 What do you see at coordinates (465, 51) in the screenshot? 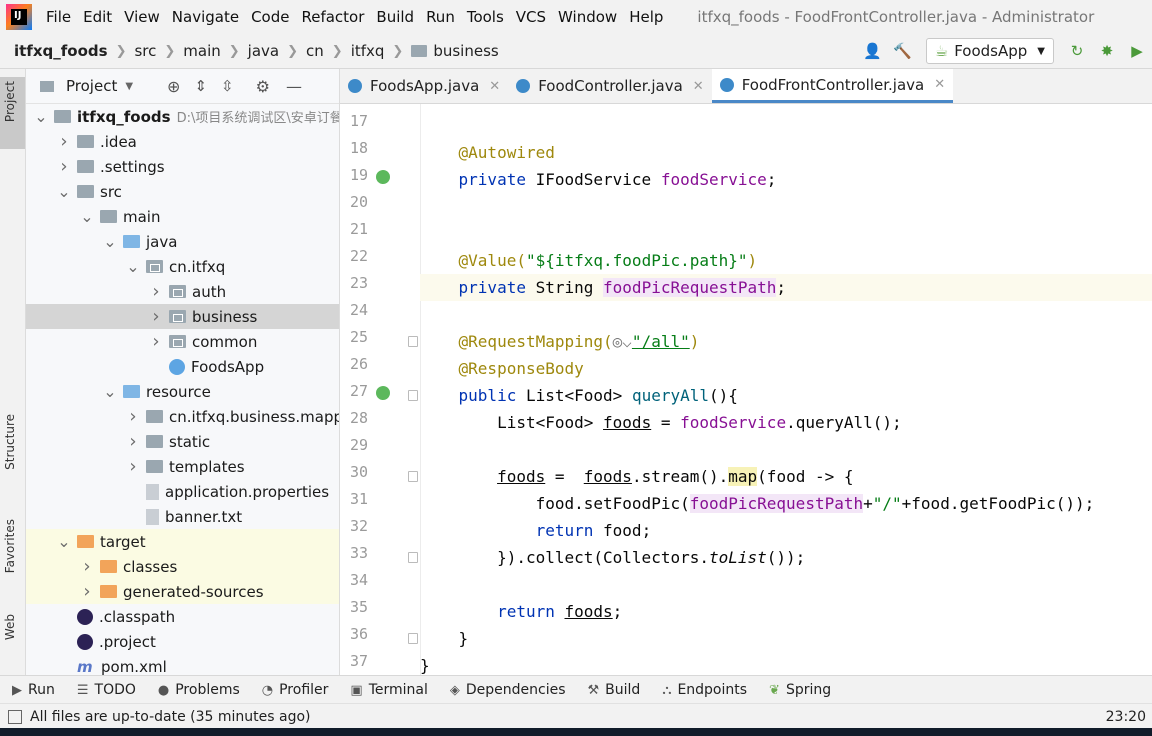
I see `breadcrumb-item: business` at bounding box center [465, 51].